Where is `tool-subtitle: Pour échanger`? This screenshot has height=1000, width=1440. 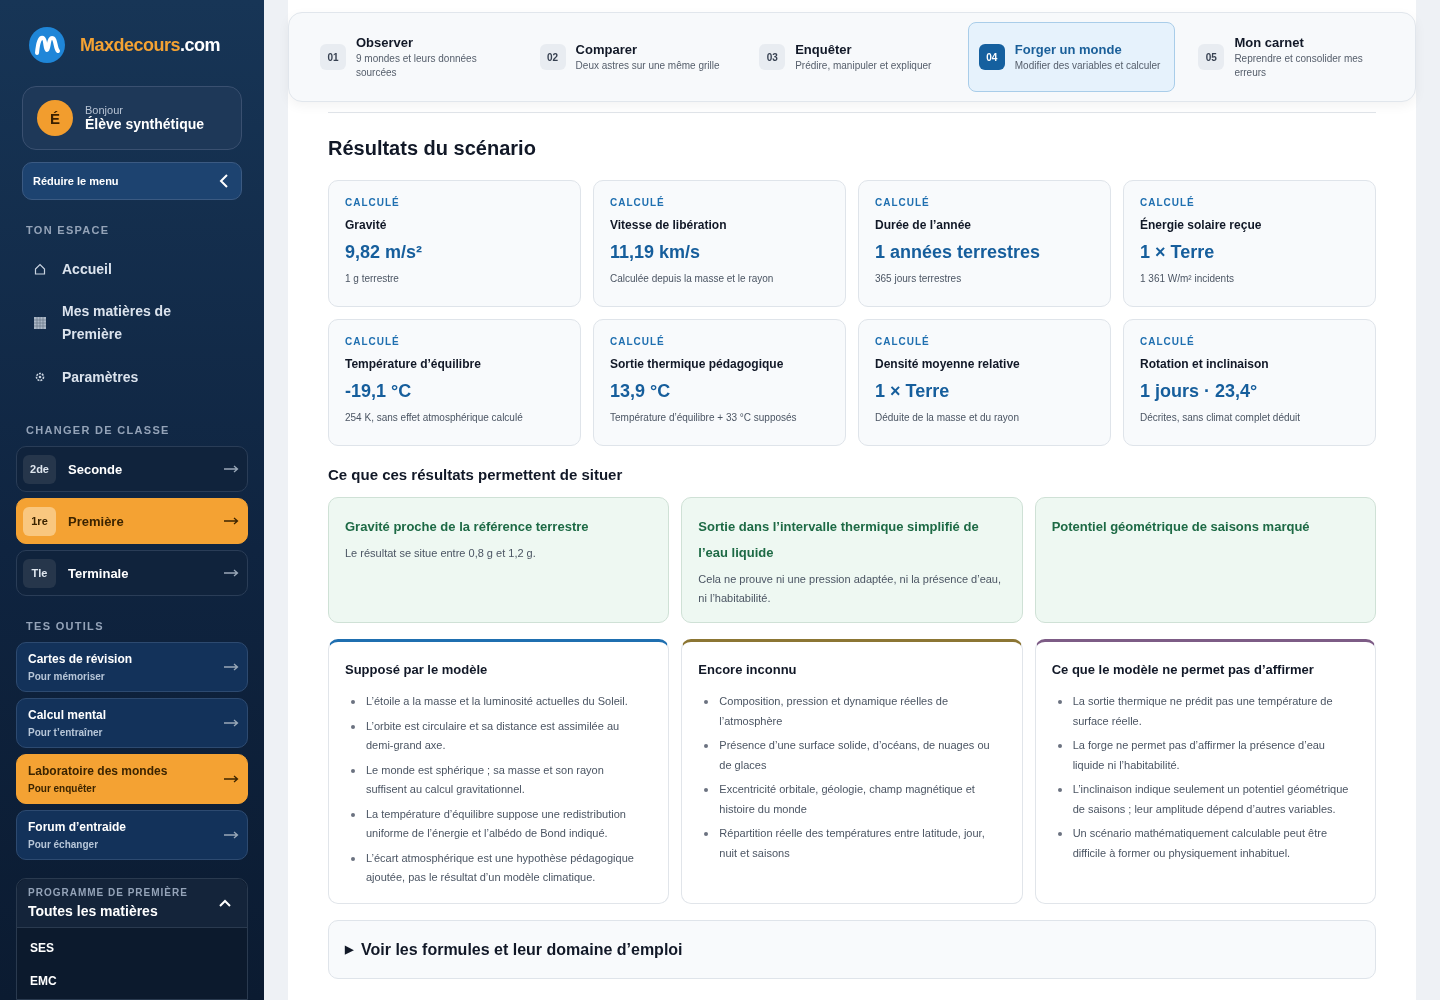
tool-subtitle: Pour échanger is located at coordinates (64, 844).